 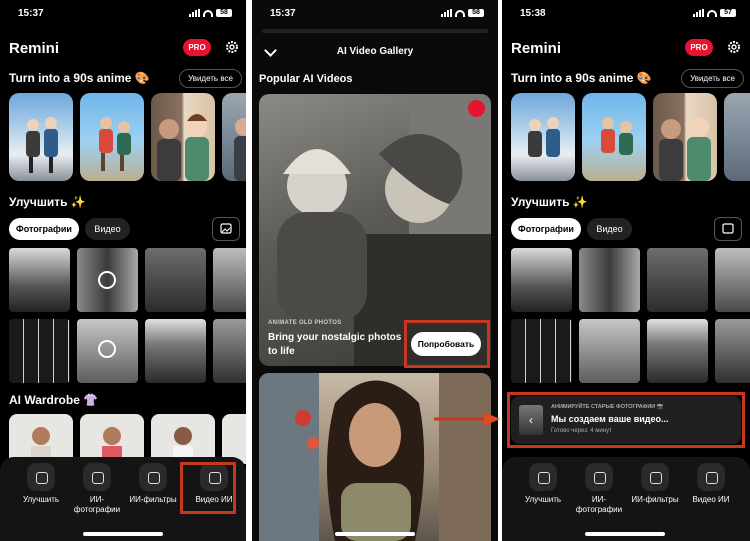 I want to click on sheet-grabber, so click(x=375, y=31).